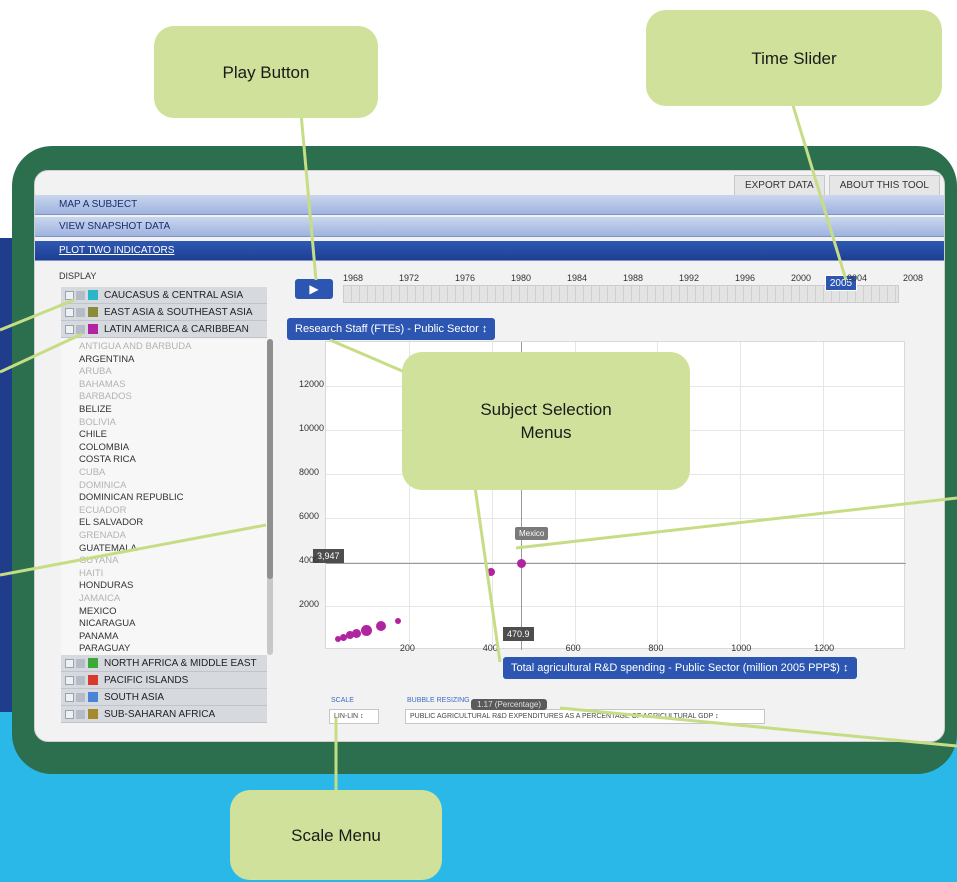 The image size is (957, 882). Describe the element at coordinates (146, 680) in the screenshot. I see `region-label: PACIFIC ISLANDS` at that location.